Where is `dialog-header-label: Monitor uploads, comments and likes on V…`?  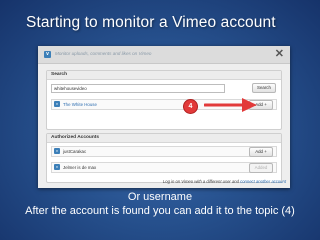 dialog-header-label: Monitor uploads, comments and likes on V… is located at coordinates (103, 53).